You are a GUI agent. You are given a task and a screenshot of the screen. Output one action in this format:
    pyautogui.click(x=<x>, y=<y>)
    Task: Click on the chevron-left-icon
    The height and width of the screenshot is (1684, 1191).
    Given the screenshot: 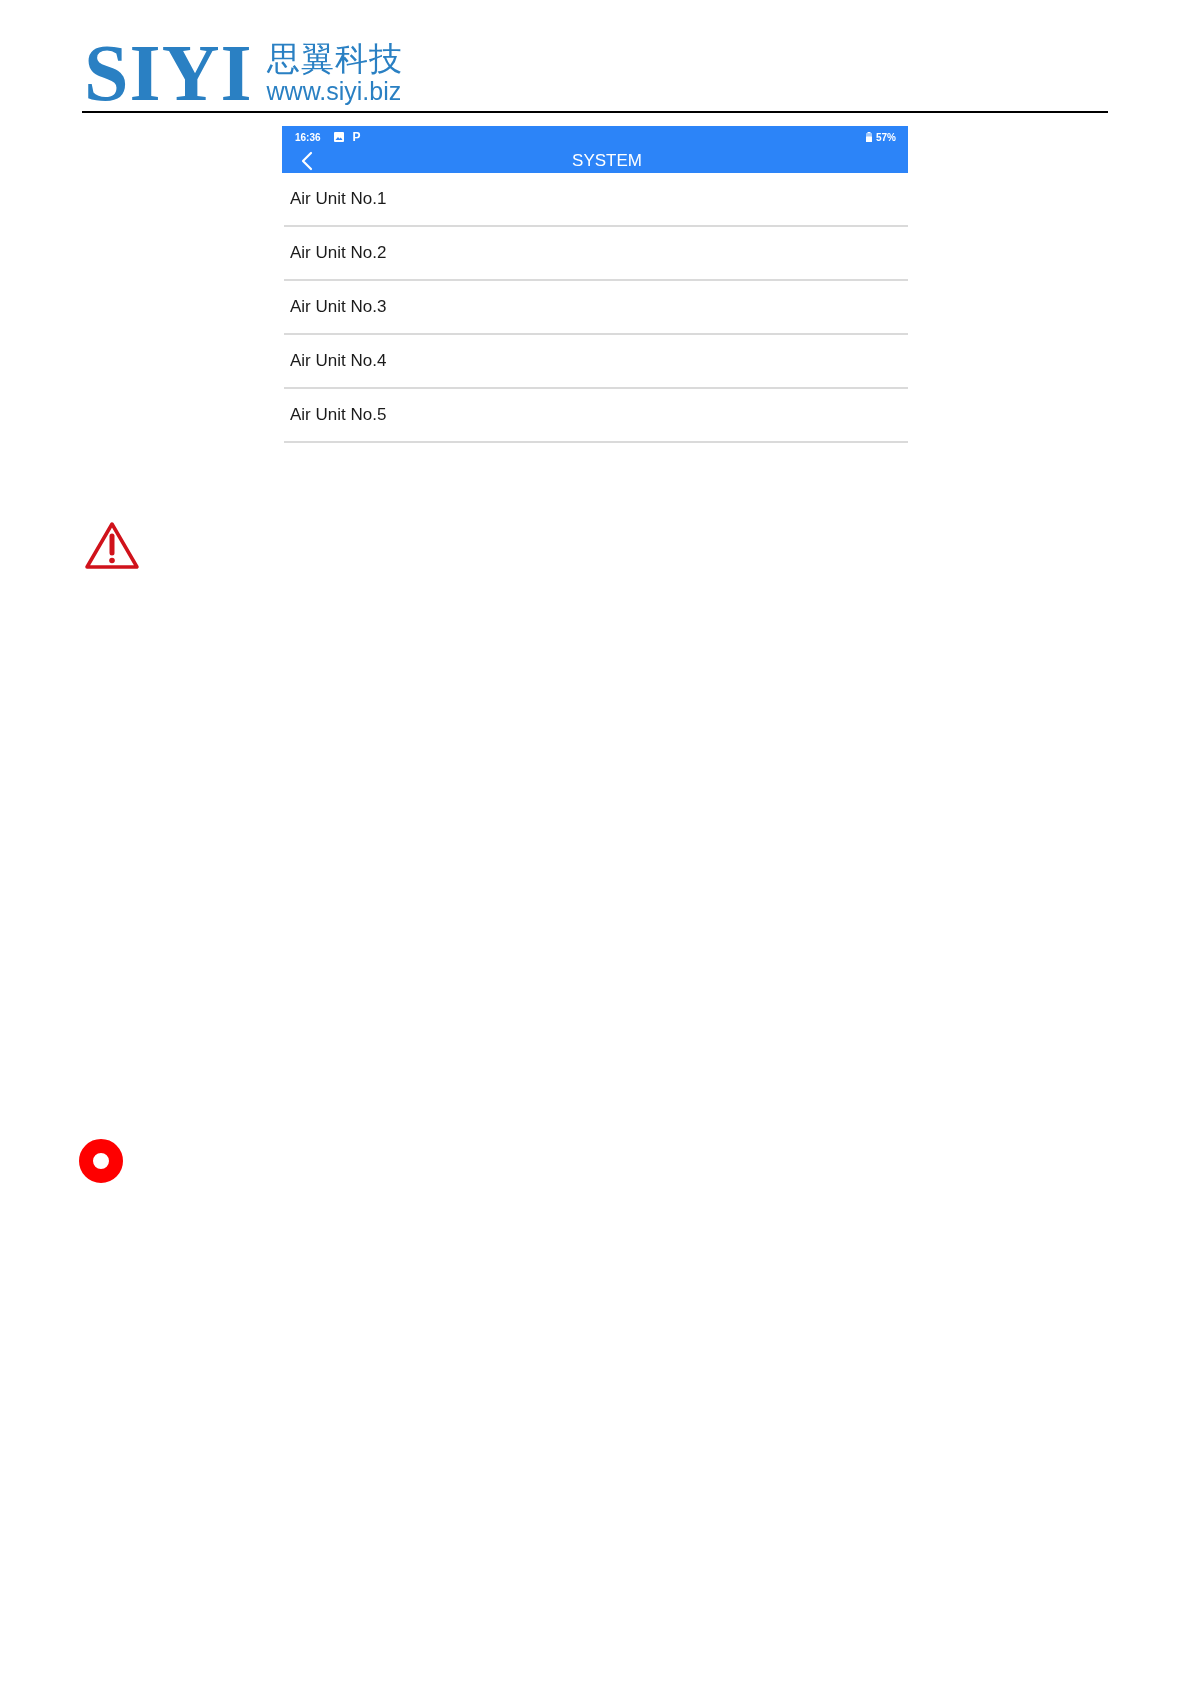 What is the action you would take?
    pyautogui.click(x=307, y=160)
    